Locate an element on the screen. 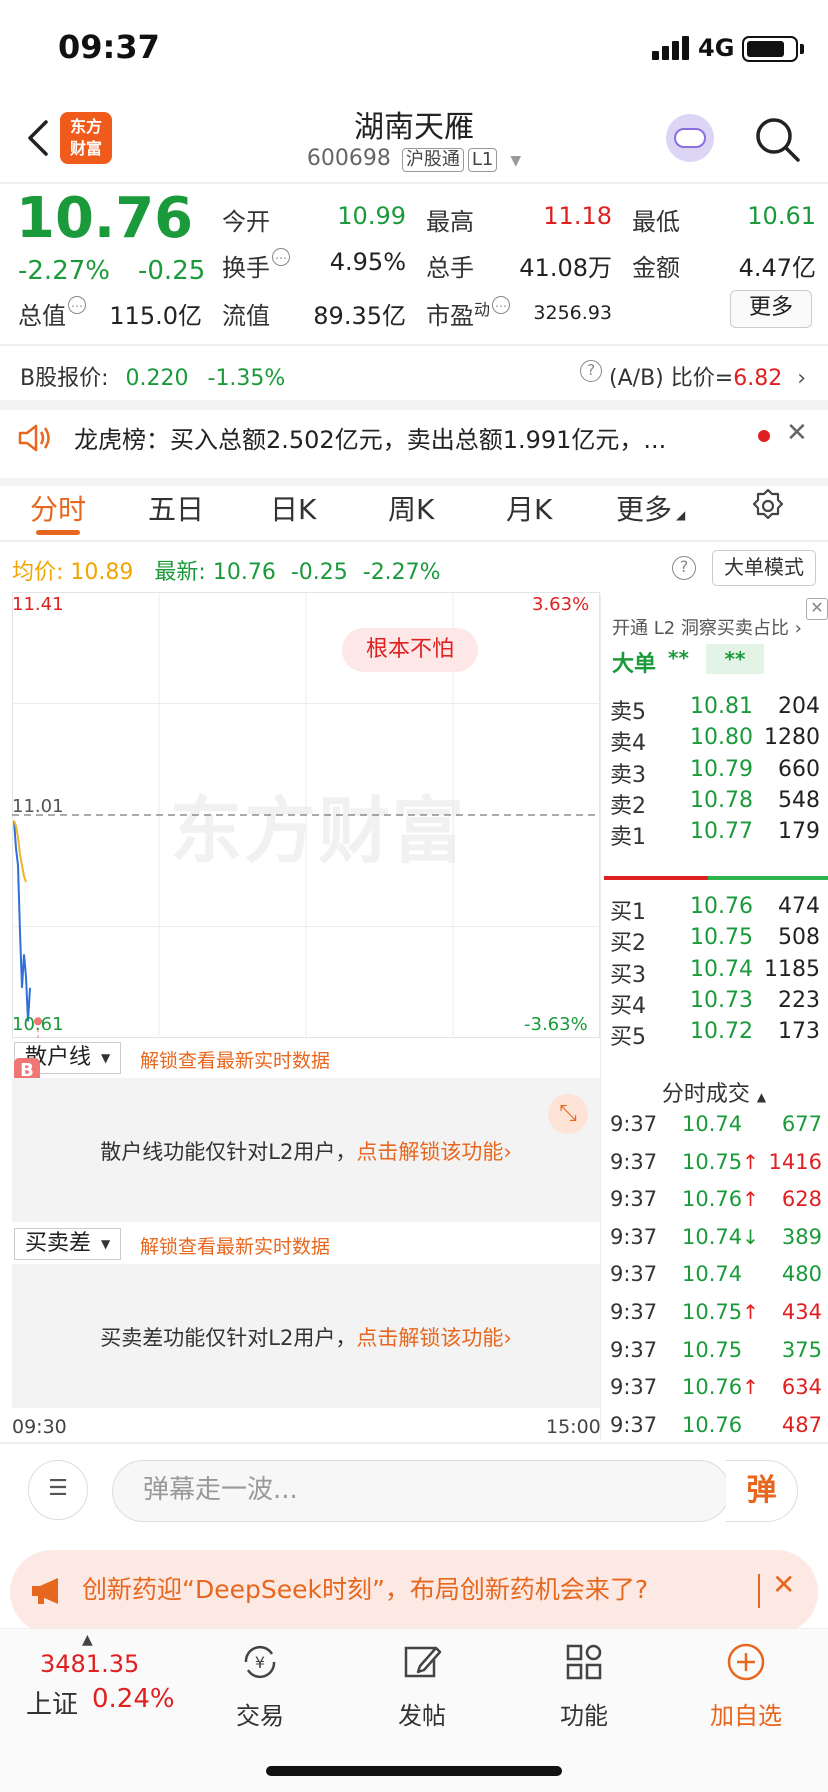  retail-unlock-title: 解锁查看最新实时数据 is located at coordinates (235, 1059).